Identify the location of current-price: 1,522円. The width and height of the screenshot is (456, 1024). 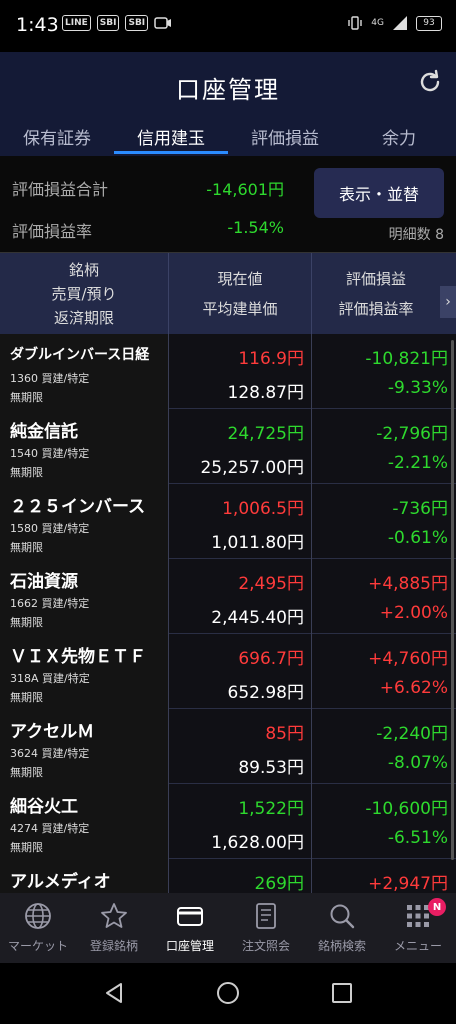
(271, 809).